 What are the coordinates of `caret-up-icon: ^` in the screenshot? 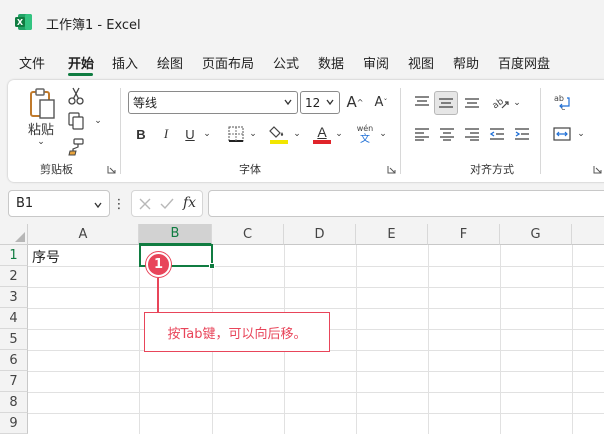 It's located at (360, 102).